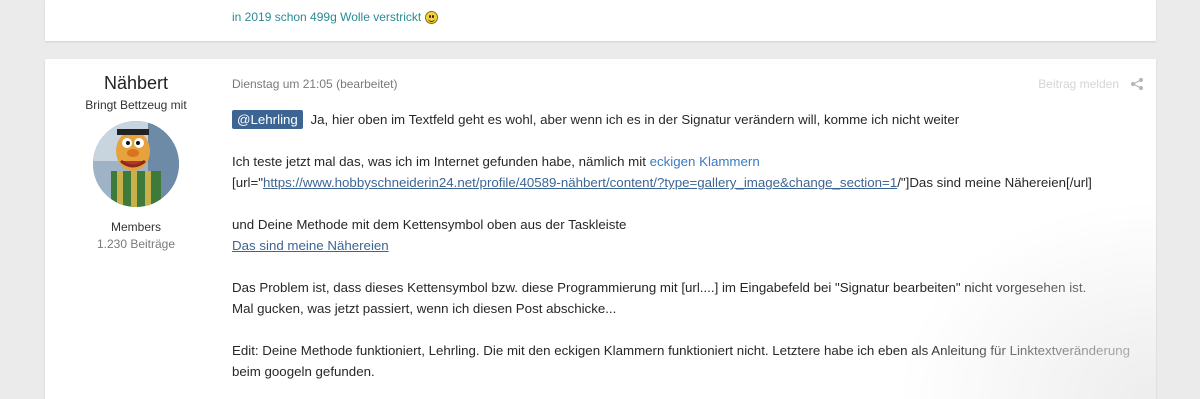 The image size is (1200, 399). What do you see at coordinates (600, 20) in the screenshot?
I see `previous-post-card: in 2019 schon 499g Wolle verstrickt` at bounding box center [600, 20].